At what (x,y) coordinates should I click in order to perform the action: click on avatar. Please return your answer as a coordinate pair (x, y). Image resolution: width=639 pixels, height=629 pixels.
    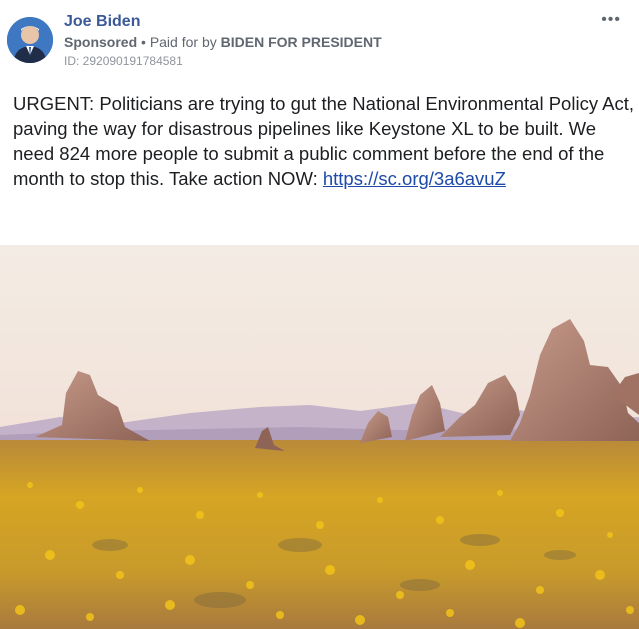
    Looking at the image, I should click on (30, 40).